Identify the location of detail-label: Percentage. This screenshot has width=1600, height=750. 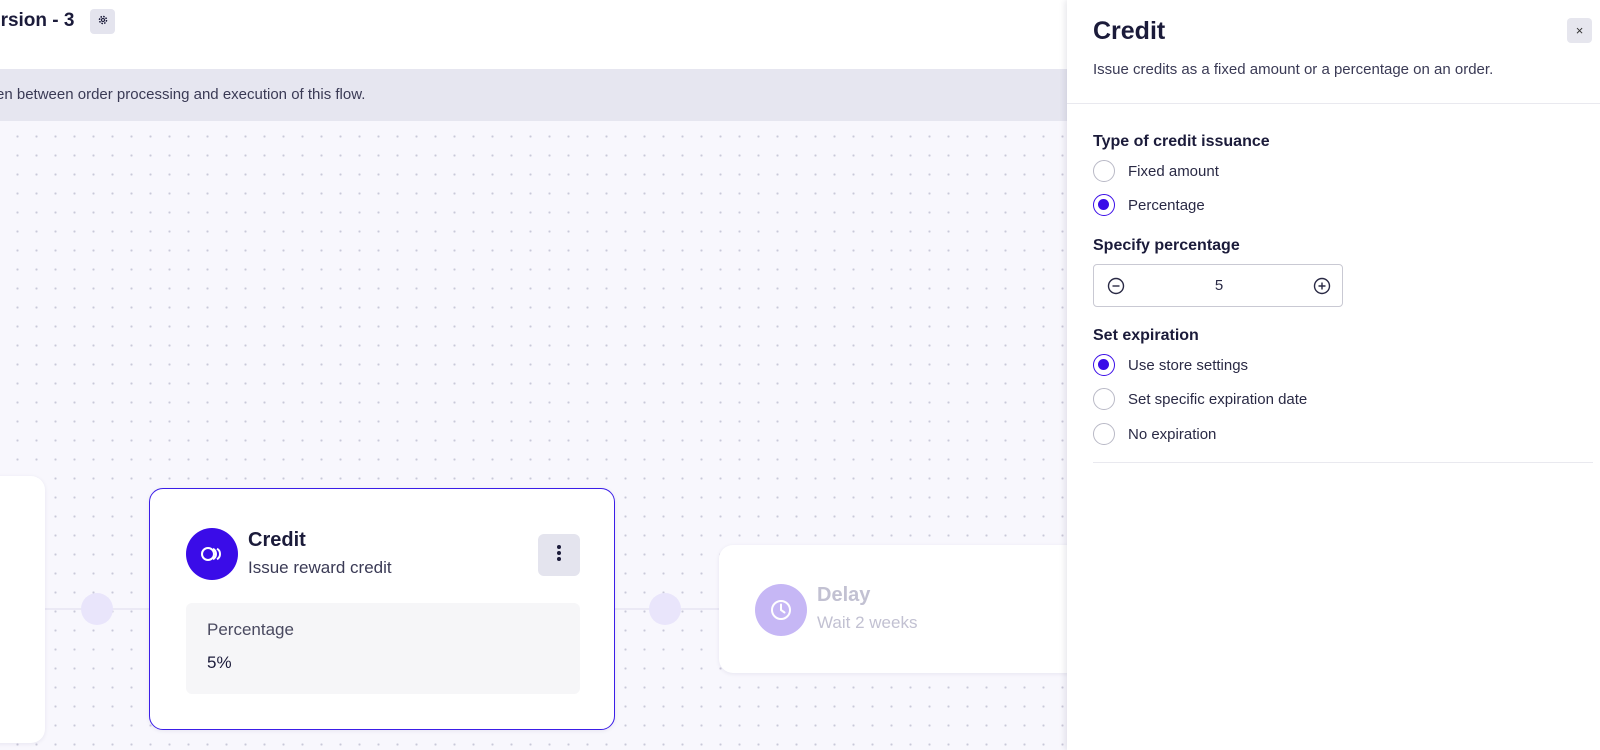
(250, 629).